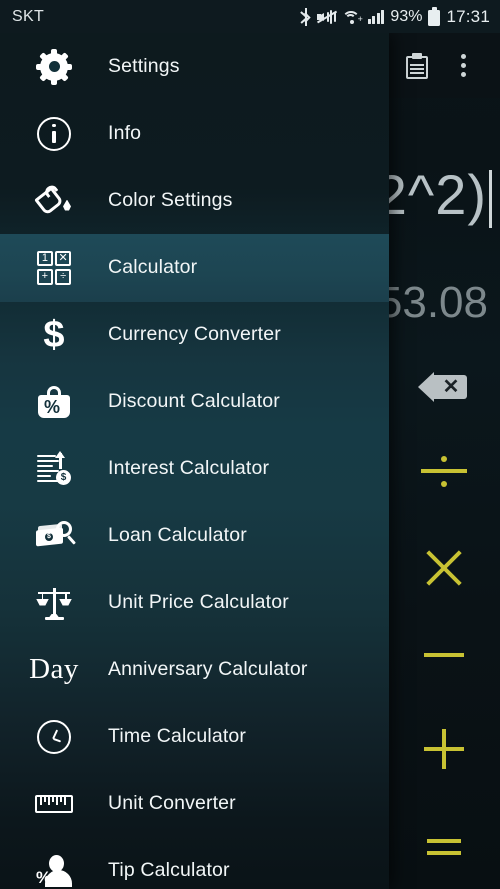 This screenshot has height=889, width=500. What do you see at coordinates (54, 267) in the screenshot?
I see `calculator-grid-icon: 1 ✕ + ÷` at bounding box center [54, 267].